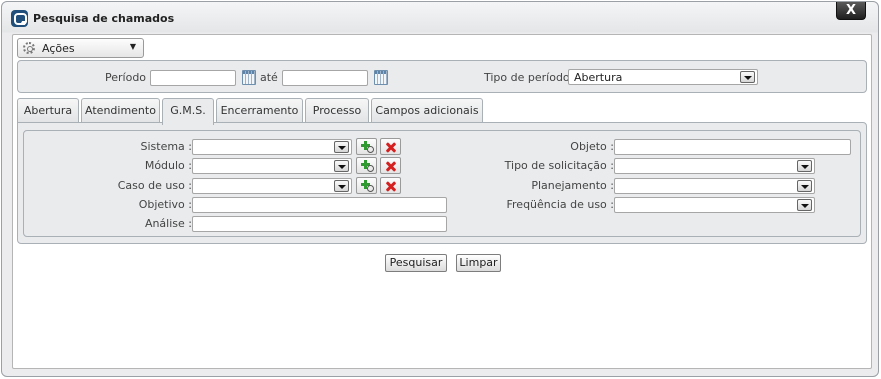  What do you see at coordinates (337, 110) in the screenshot?
I see `tab-processo: Processo` at bounding box center [337, 110].